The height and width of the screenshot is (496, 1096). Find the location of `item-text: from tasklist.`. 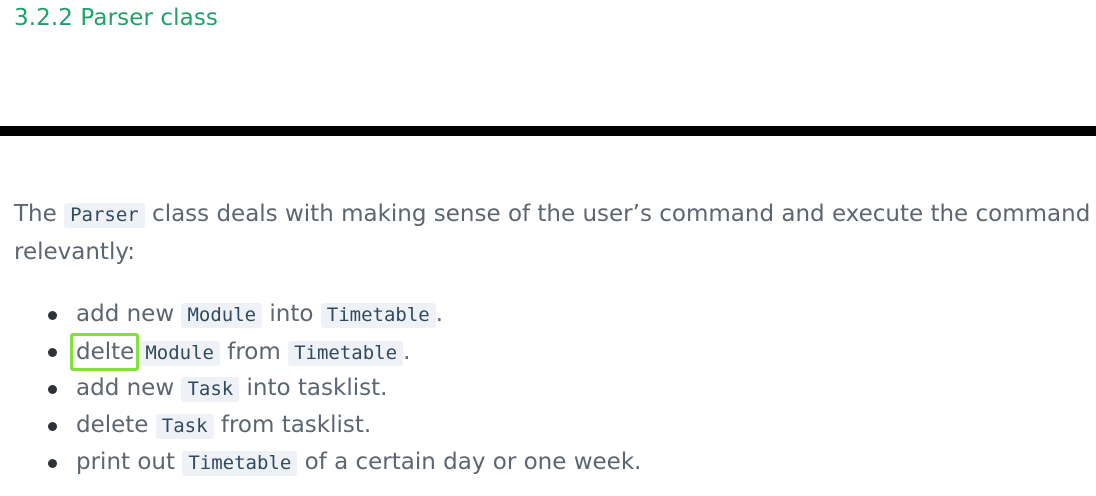

item-text: from tasklist. is located at coordinates (292, 425).